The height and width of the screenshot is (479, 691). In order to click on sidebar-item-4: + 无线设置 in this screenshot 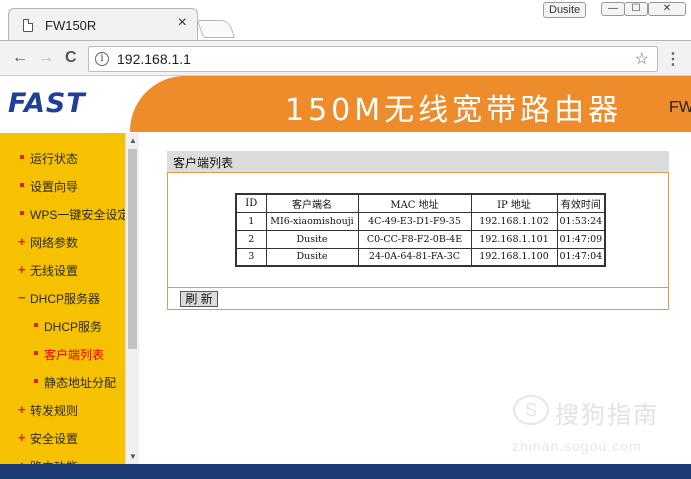, I will do `click(62, 273)`.